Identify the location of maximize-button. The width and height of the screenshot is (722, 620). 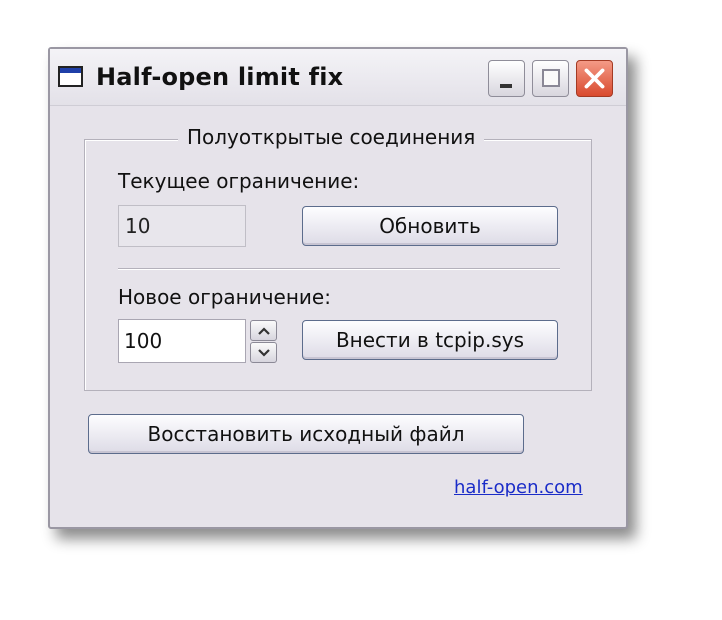
(550, 78).